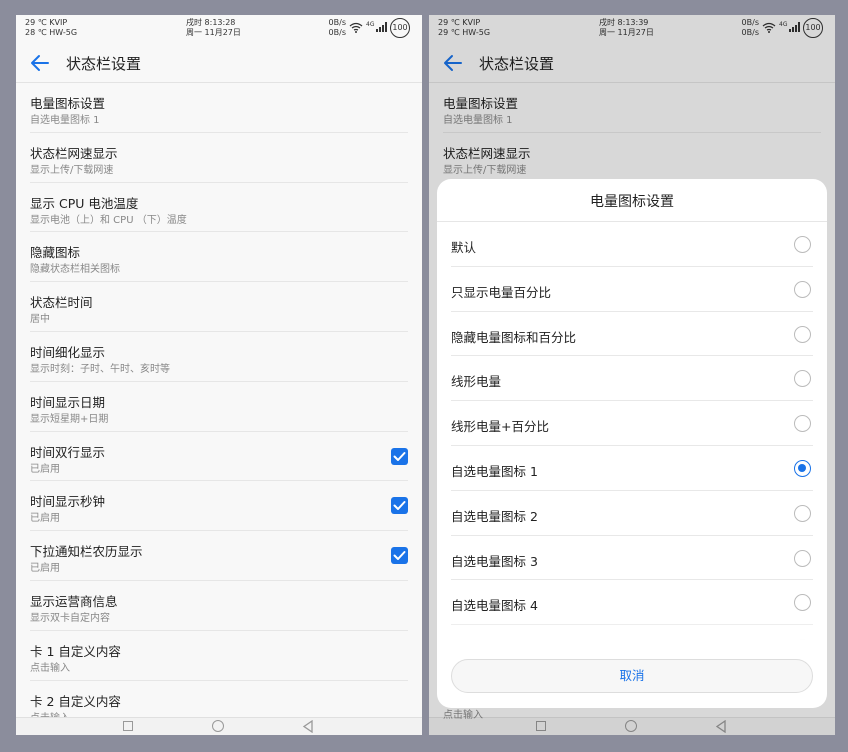  What do you see at coordinates (75, 270) in the screenshot?
I see `row-subtitle: 隐藏状态栏相关图标` at bounding box center [75, 270].